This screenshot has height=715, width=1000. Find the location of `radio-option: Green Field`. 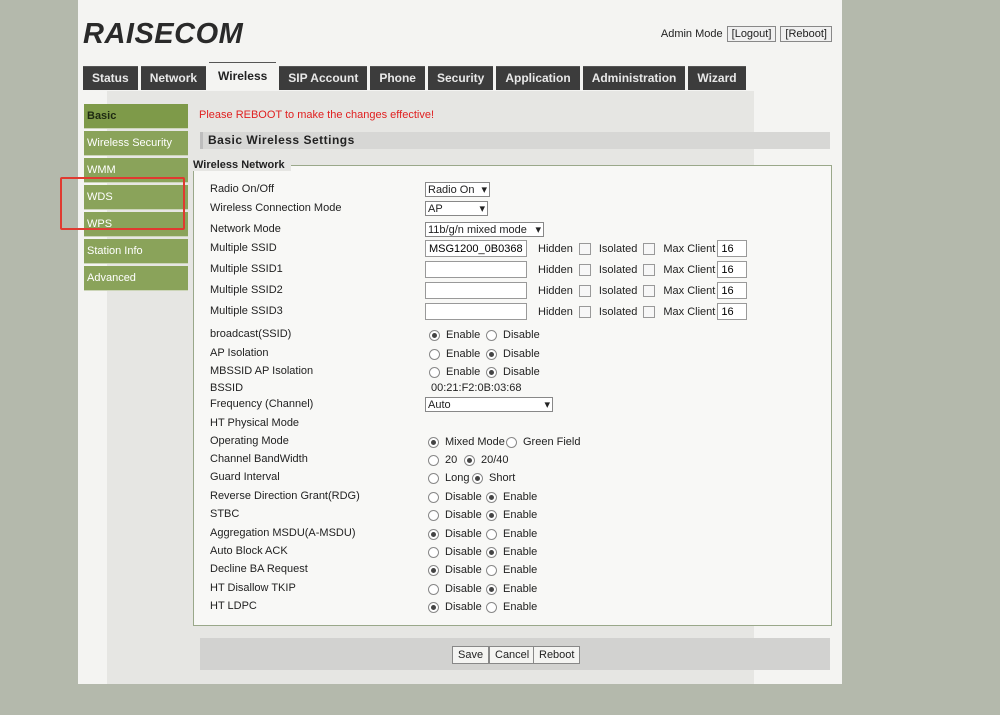

radio-option: Green Field is located at coordinates (543, 442).